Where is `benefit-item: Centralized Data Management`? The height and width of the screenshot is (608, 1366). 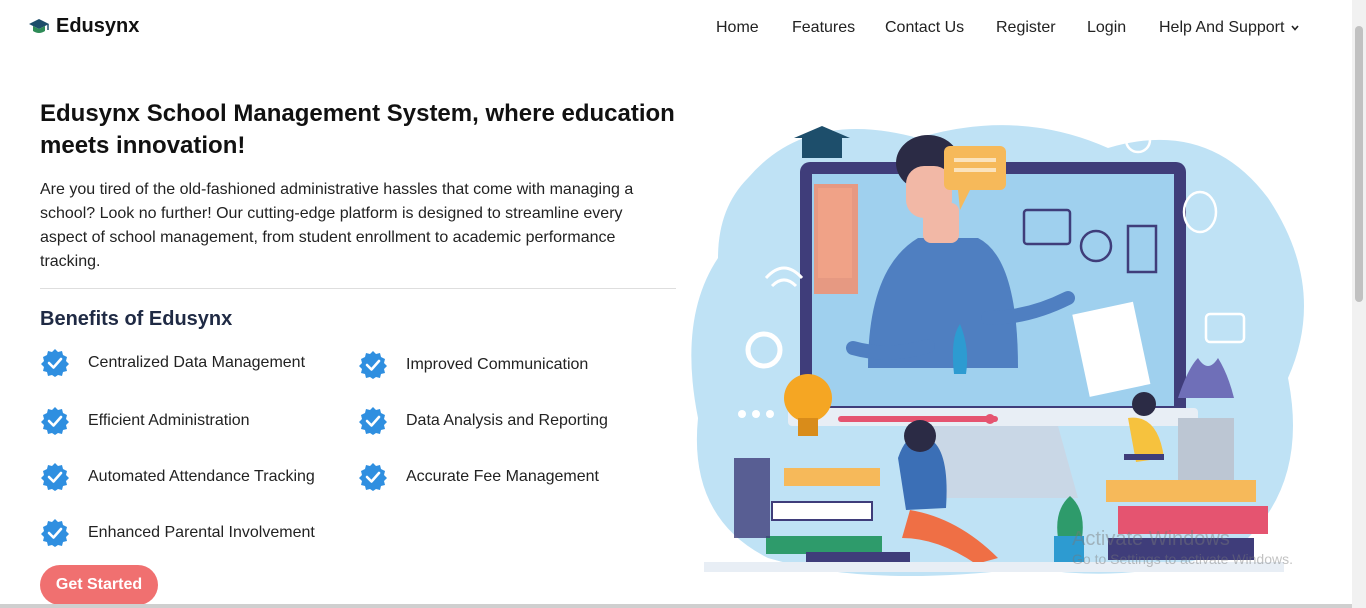 benefit-item: Centralized Data Management is located at coordinates (172, 363).